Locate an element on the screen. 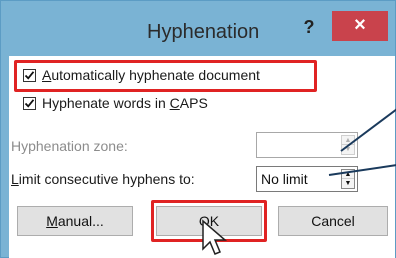 This screenshot has width=396, height=258. limit-hyphens-label: Limit consecutive hyphens to: is located at coordinates (103, 179).